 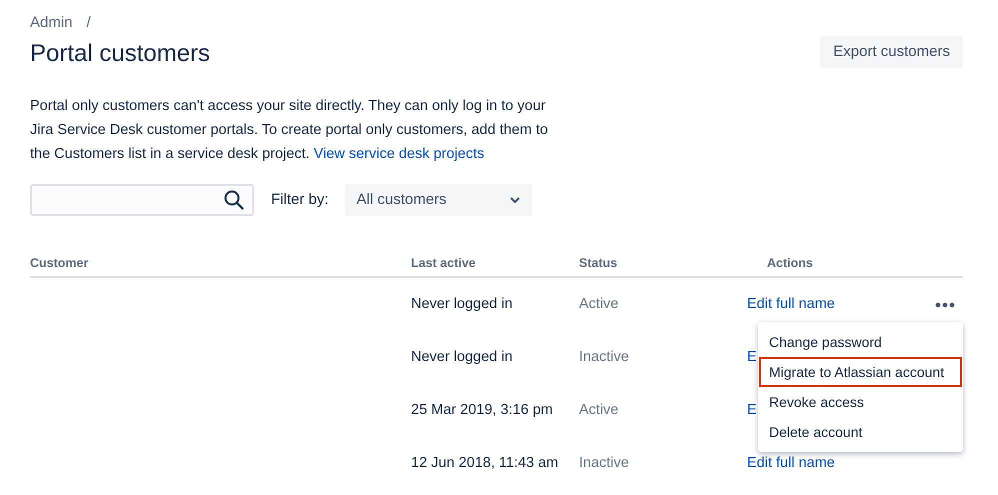 I want to click on table-cell: 25 Mar 2019, 3:16 pm, so click(x=482, y=410).